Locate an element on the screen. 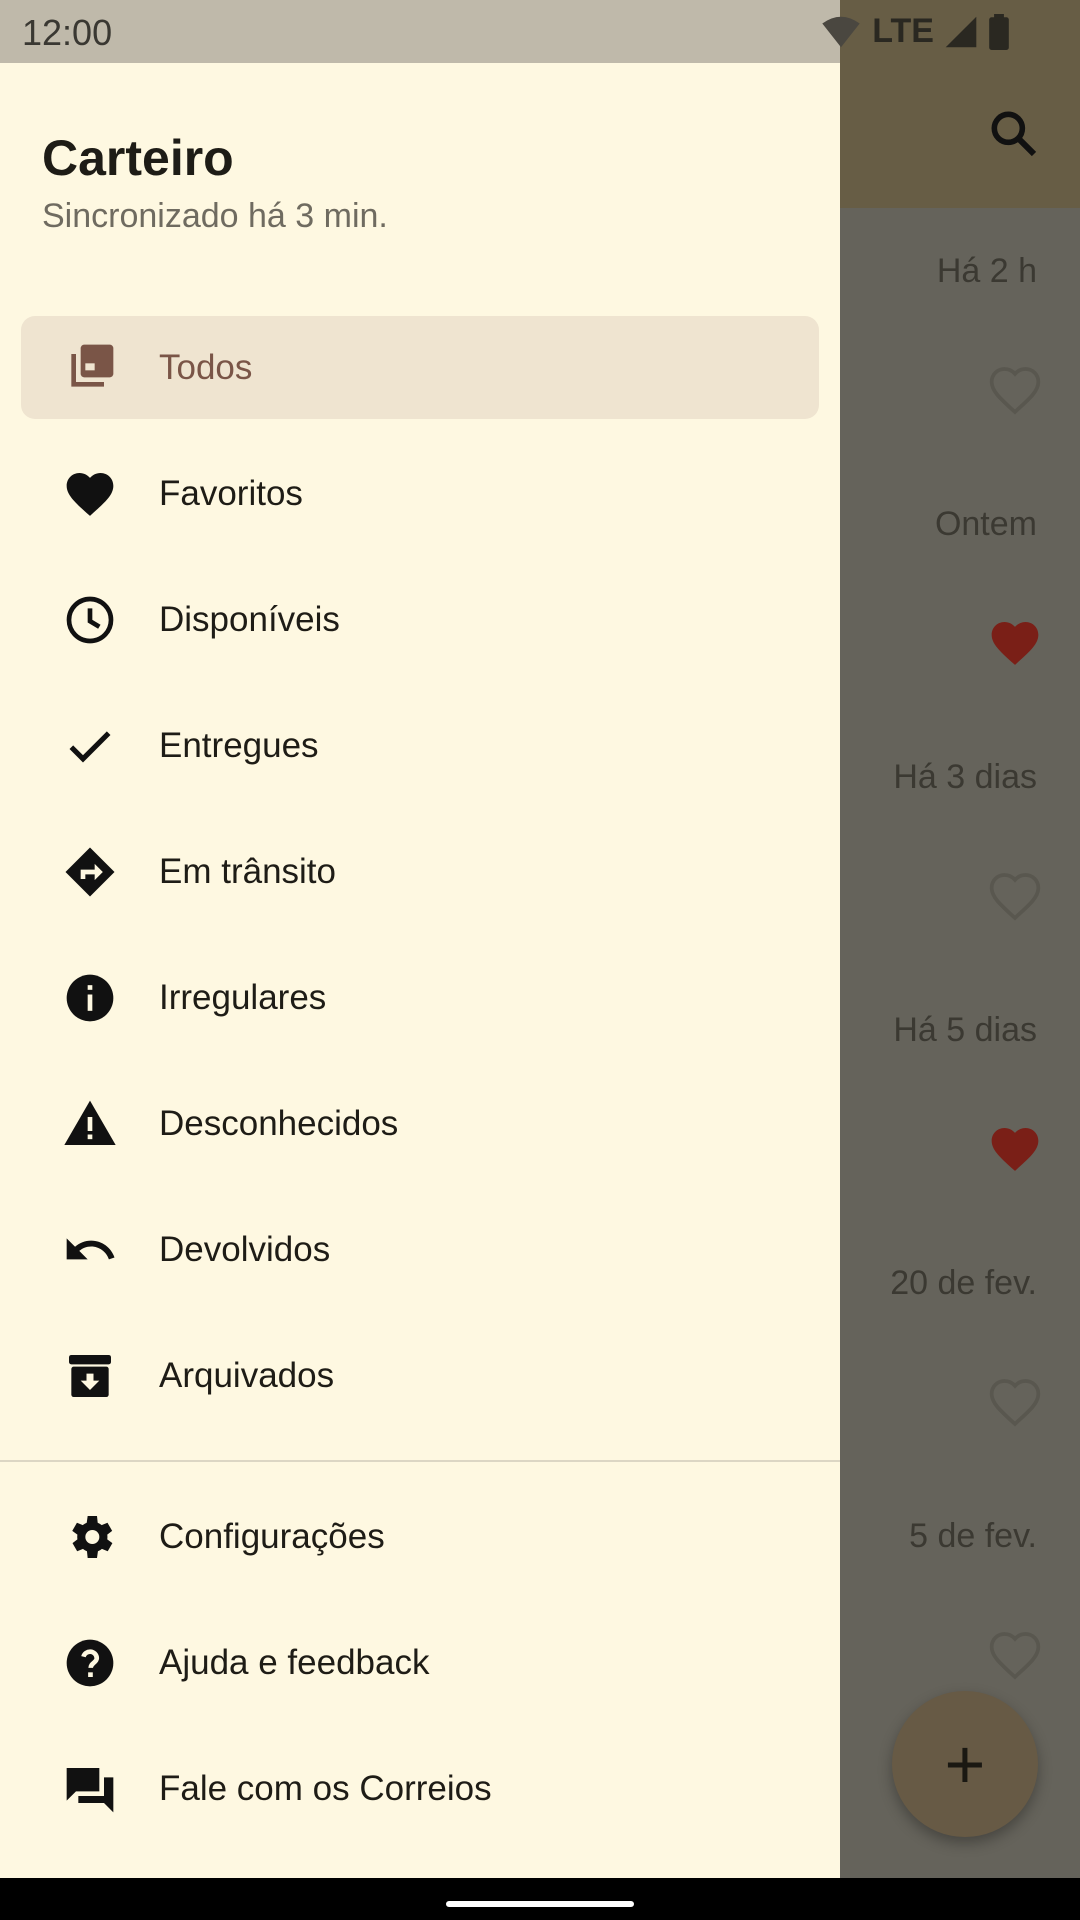 This screenshot has width=1080, height=1920. search-icon is located at coordinates (1013, 133).